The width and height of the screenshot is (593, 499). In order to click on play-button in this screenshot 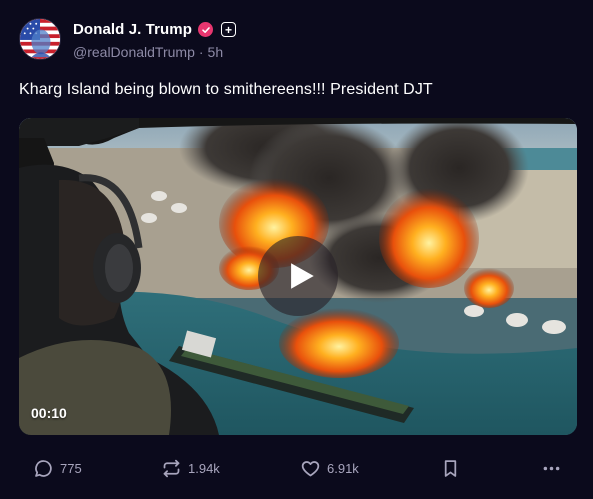, I will do `click(298, 276)`.